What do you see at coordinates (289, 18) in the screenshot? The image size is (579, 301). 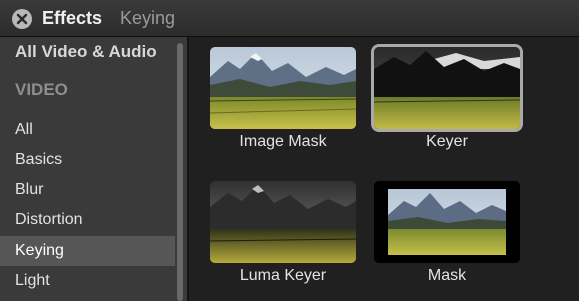 I see `effects-header: Effects Keying` at bounding box center [289, 18].